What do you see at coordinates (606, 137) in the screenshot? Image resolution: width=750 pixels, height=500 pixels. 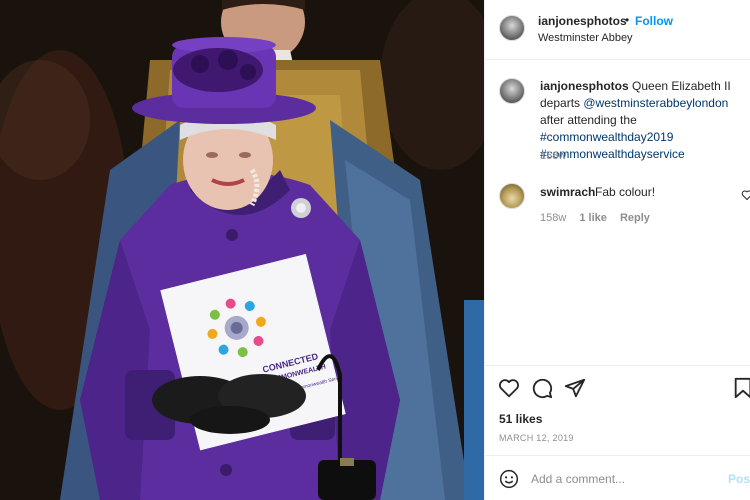 I see `caption-hashtag-commonwealthday2019: #commonwealthday2019` at bounding box center [606, 137].